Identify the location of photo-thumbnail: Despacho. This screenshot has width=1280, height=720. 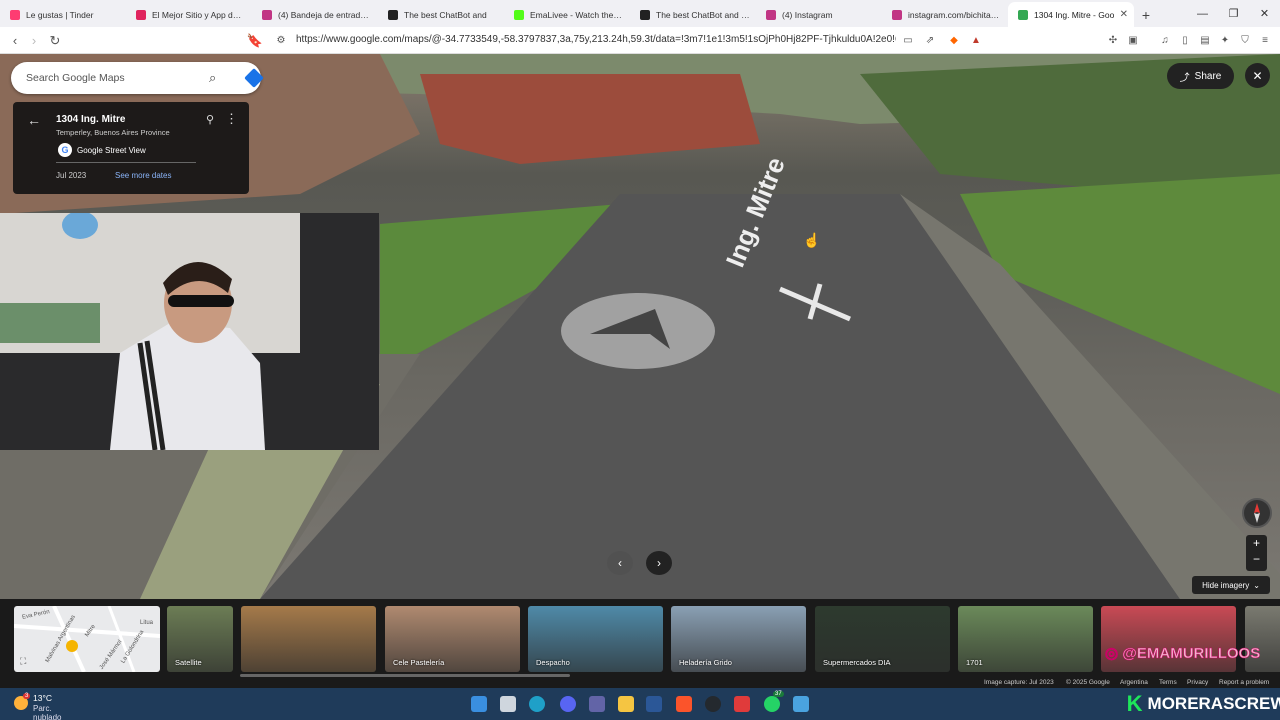
(595, 639).